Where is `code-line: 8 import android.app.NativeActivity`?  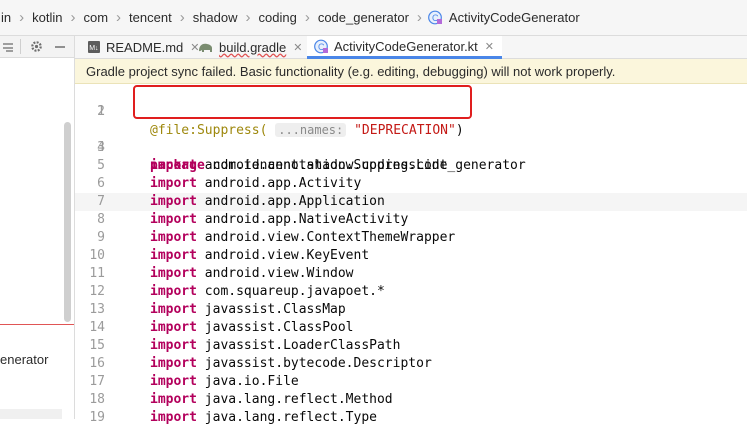 code-line: 8 import android.app.NativeActivity is located at coordinates (411, 220).